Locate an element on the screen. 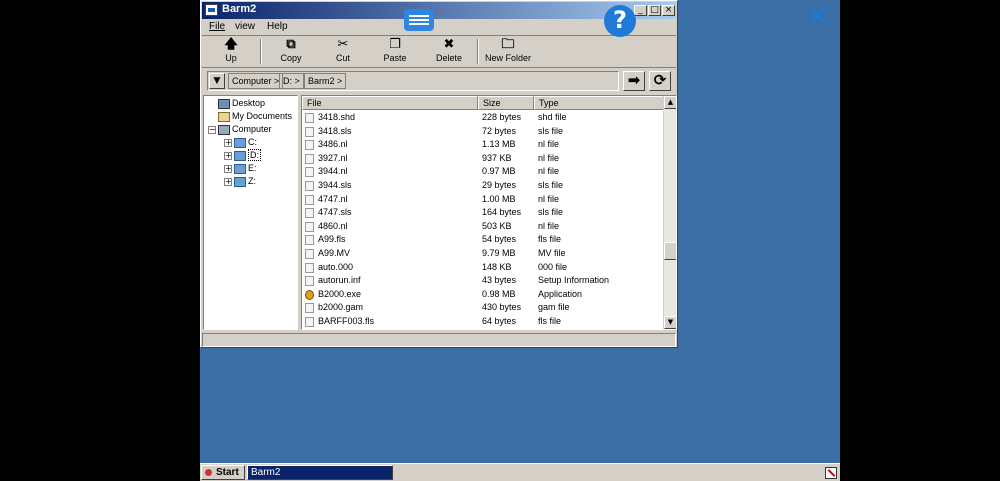 The width and height of the screenshot is (1000, 481). table-row: auto.000 148 KB 000 file is located at coordinates (483, 268).